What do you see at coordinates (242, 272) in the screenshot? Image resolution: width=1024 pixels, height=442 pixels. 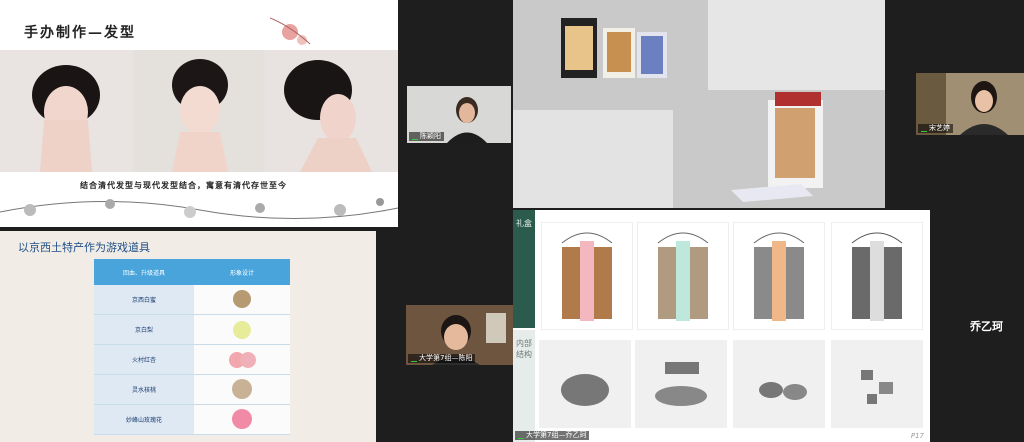 I see `table-header: 形象设计` at bounding box center [242, 272].